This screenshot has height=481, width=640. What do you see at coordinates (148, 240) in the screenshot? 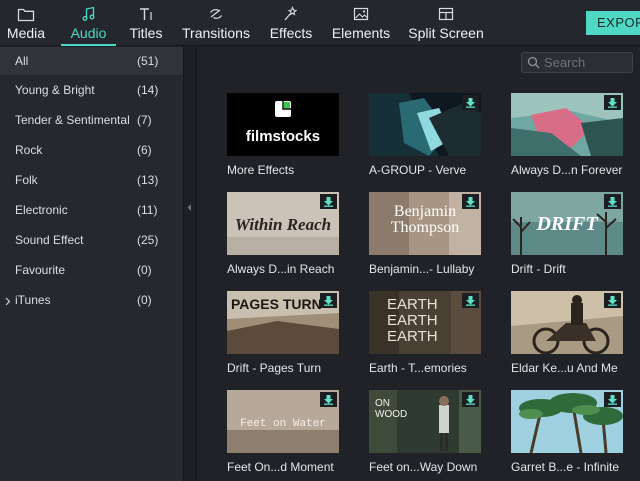
I see `category-count: (25)` at bounding box center [148, 240].